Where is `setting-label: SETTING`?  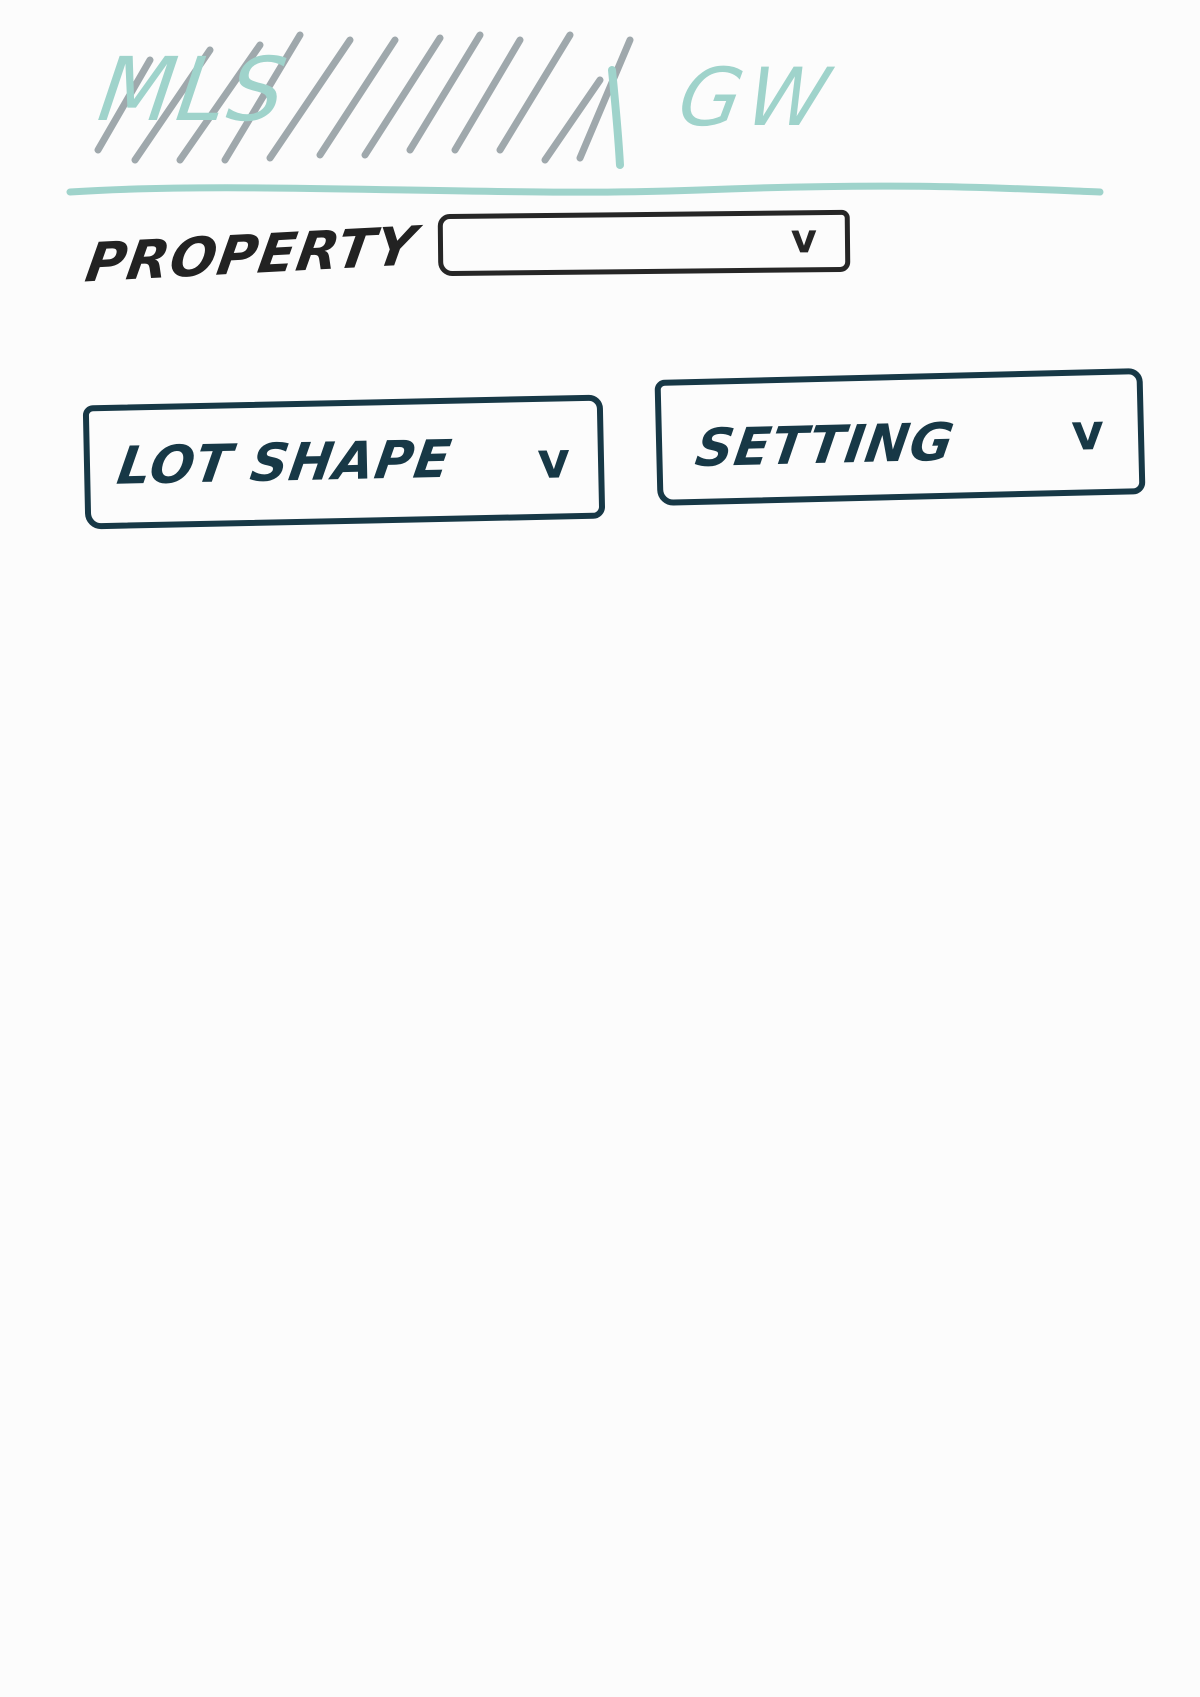
setting-label: SETTING is located at coordinates (825, 446).